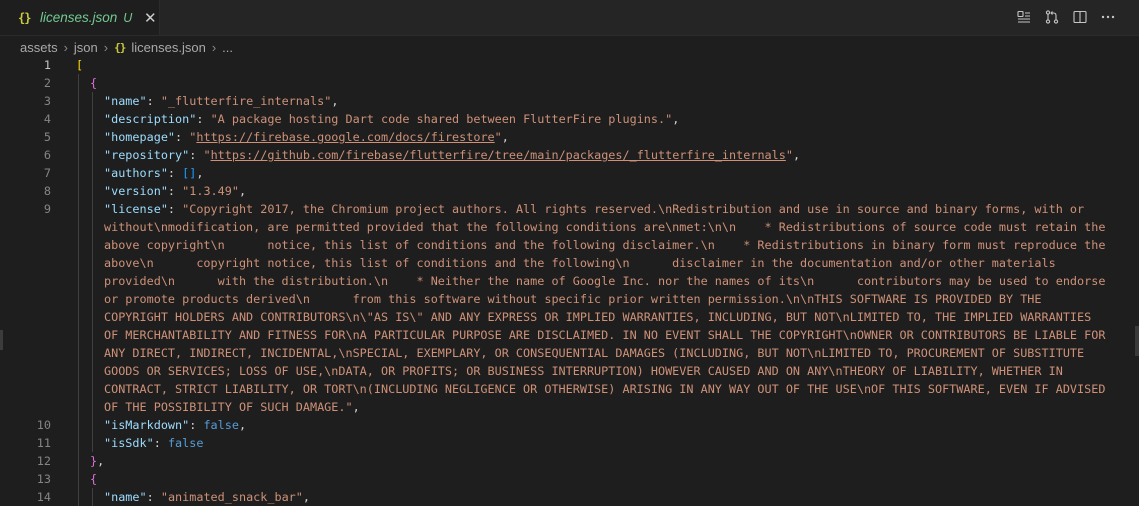 This screenshot has height=506, width=1139. Describe the element at coordinates (43, 479) in the screenshot. I see `line-number: 13` at that location.